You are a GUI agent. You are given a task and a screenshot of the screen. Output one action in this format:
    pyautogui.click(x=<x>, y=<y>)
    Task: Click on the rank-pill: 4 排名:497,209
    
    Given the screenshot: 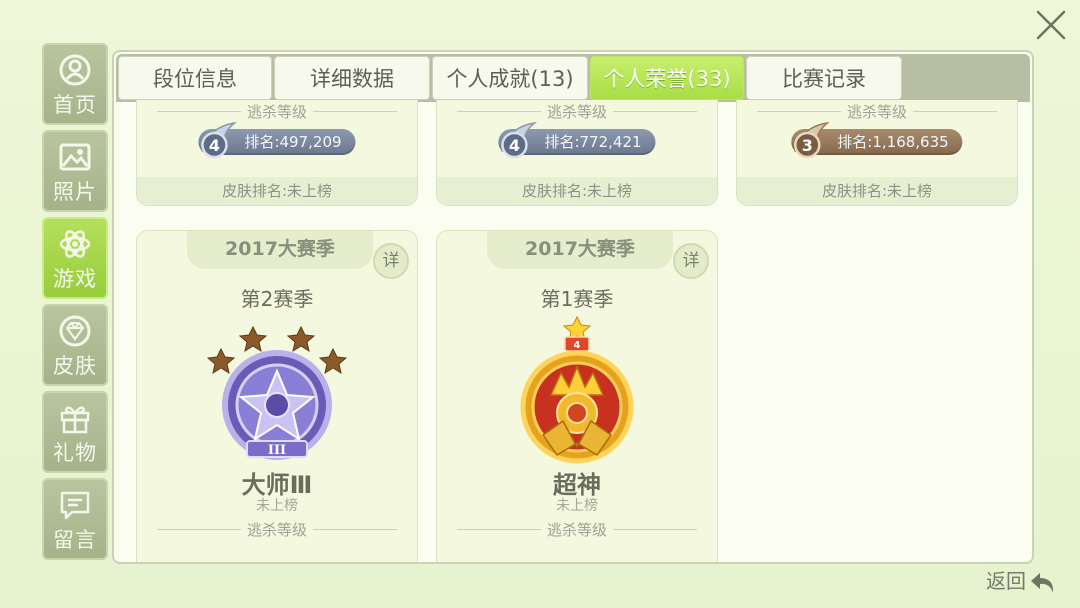 What is the action you would take?
    pyautogui.click(x=277, y=140)
    